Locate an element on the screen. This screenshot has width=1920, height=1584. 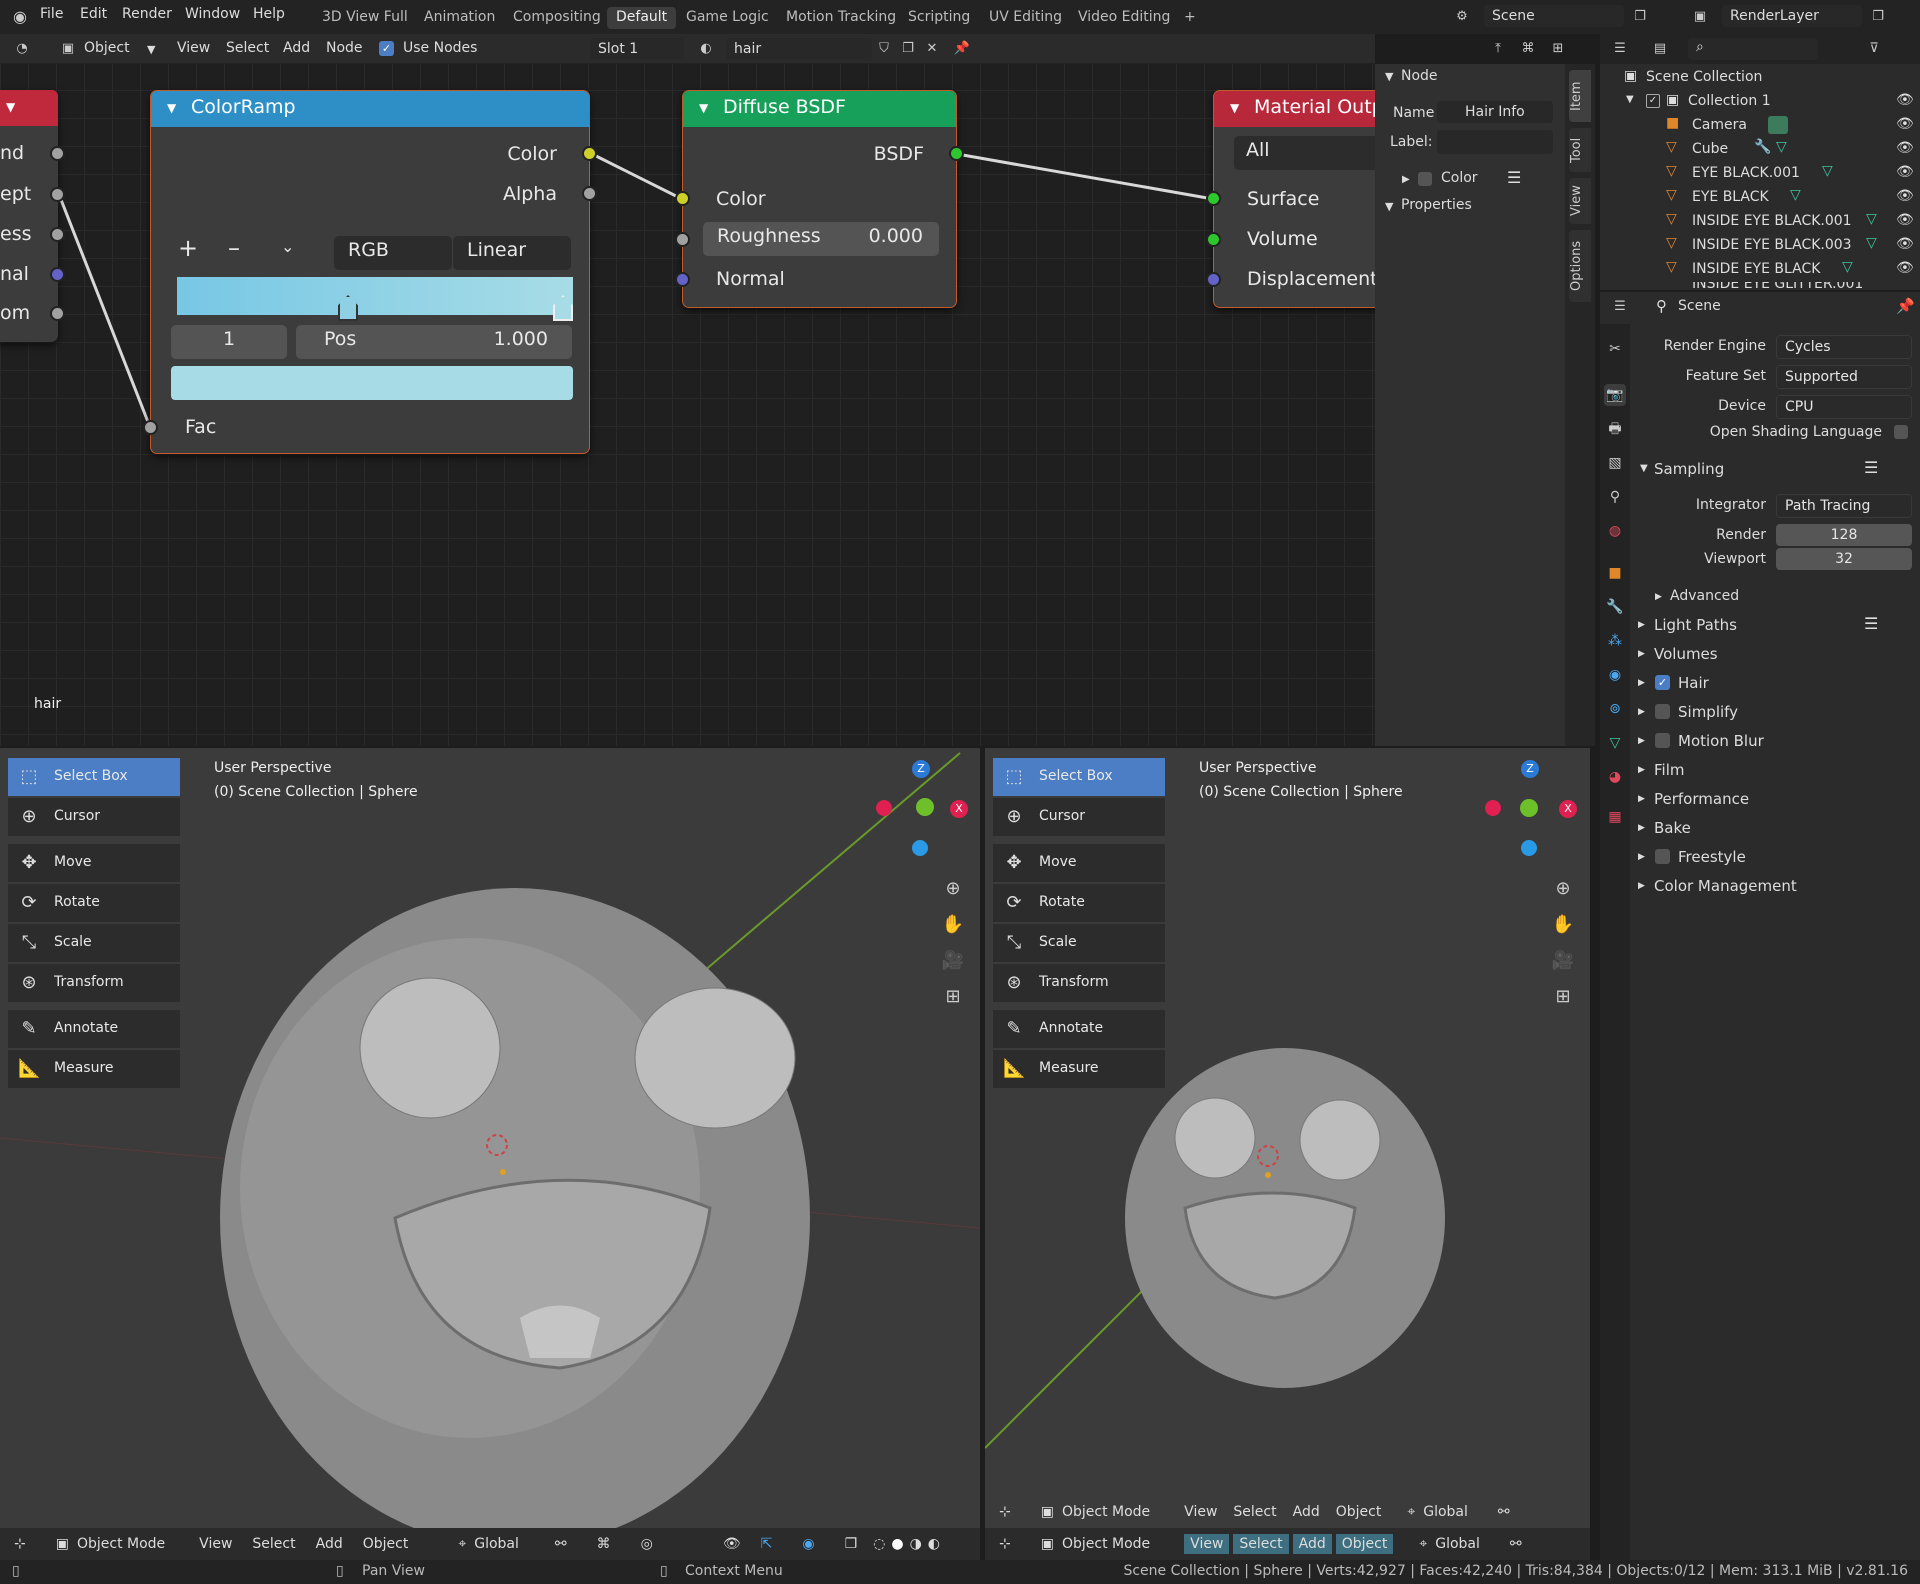
integrator-dropdown: Path Tracing is located at coordinates (1844, 506).